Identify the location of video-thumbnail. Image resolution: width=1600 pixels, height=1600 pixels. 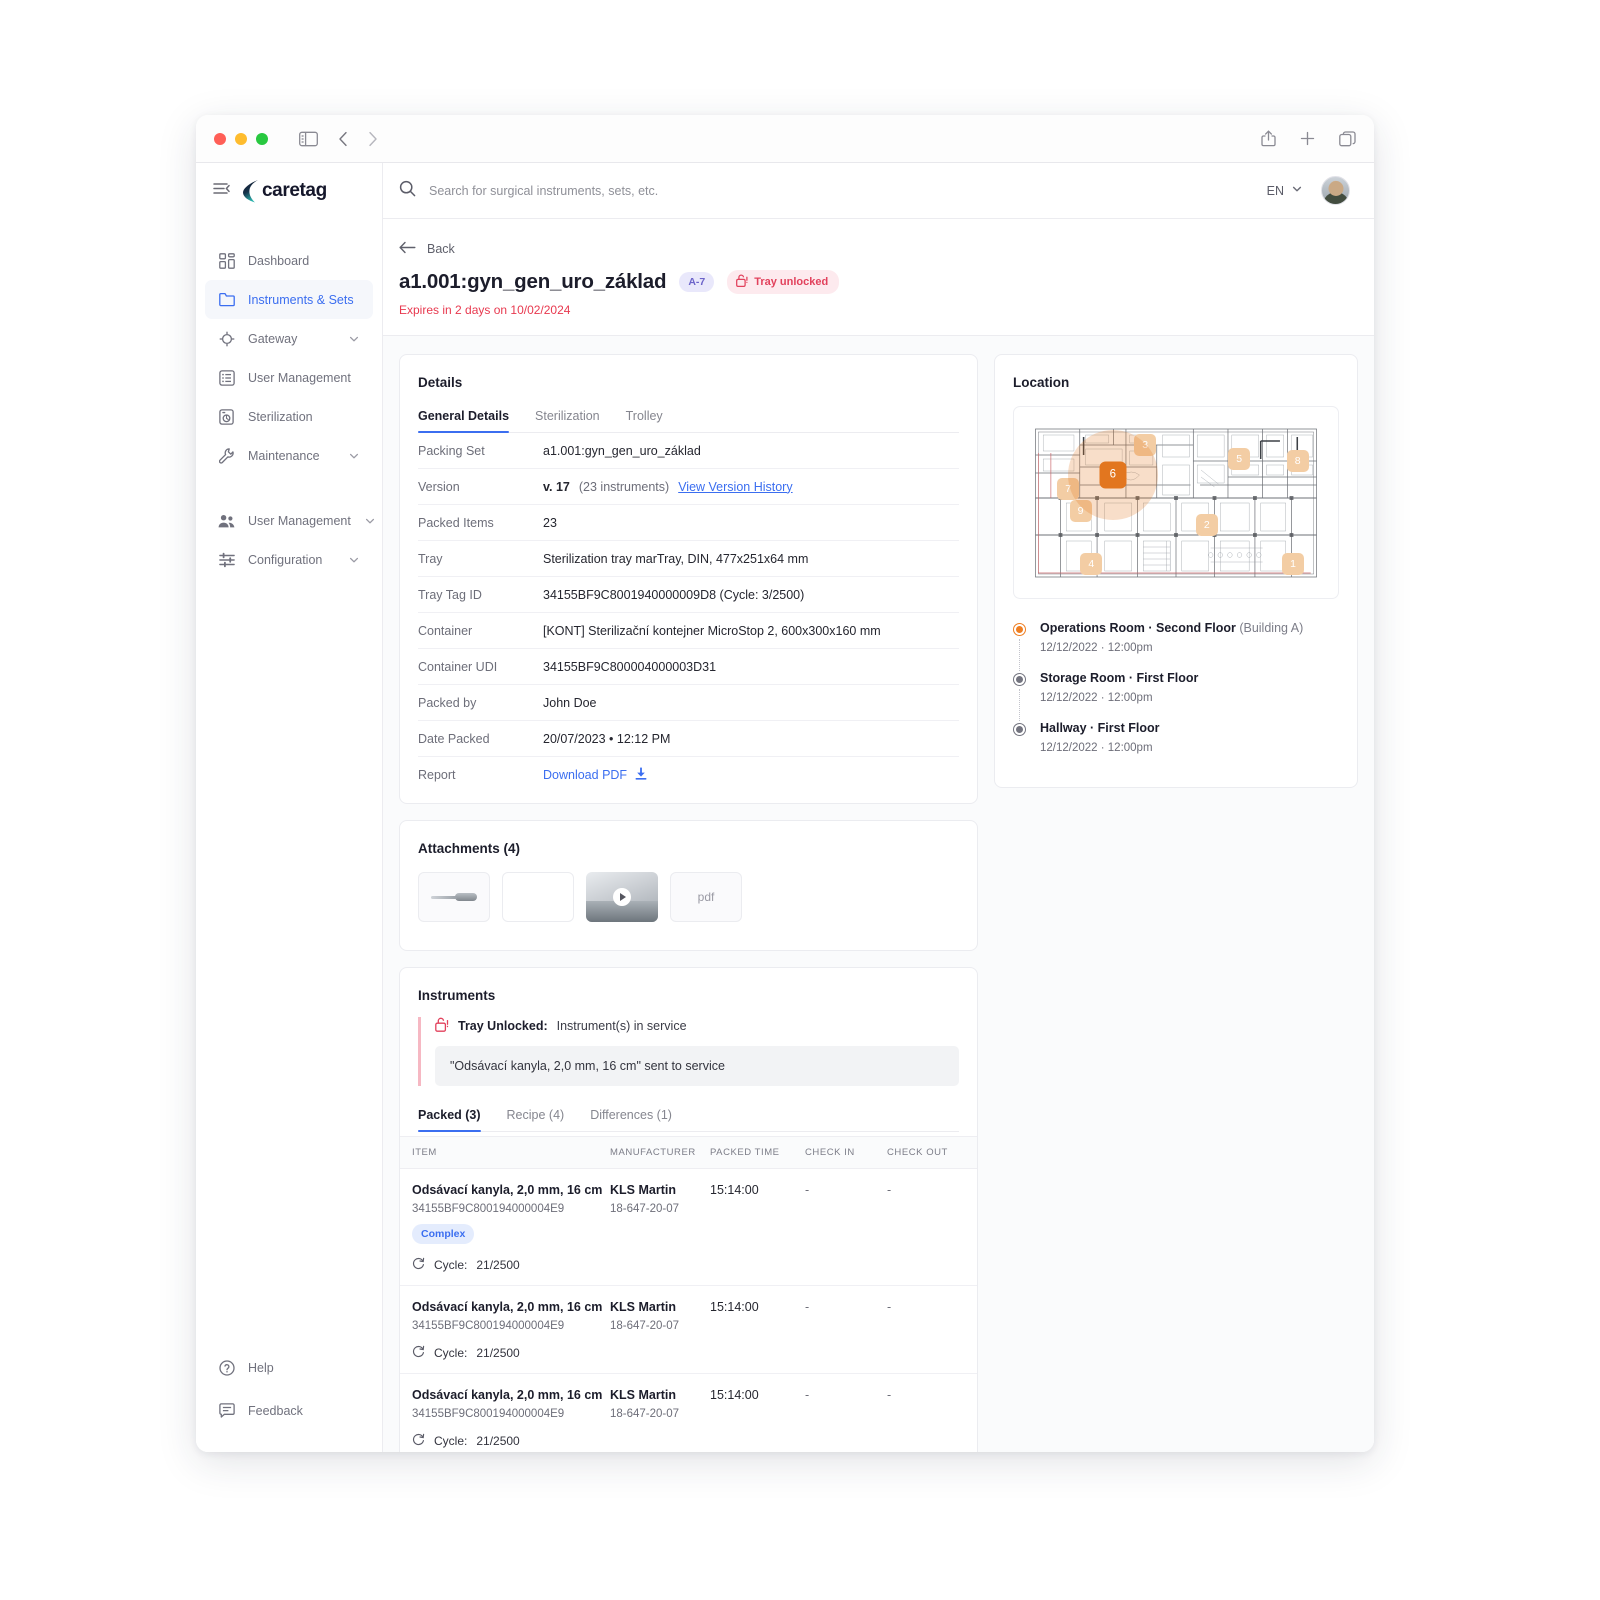
(622, 897).